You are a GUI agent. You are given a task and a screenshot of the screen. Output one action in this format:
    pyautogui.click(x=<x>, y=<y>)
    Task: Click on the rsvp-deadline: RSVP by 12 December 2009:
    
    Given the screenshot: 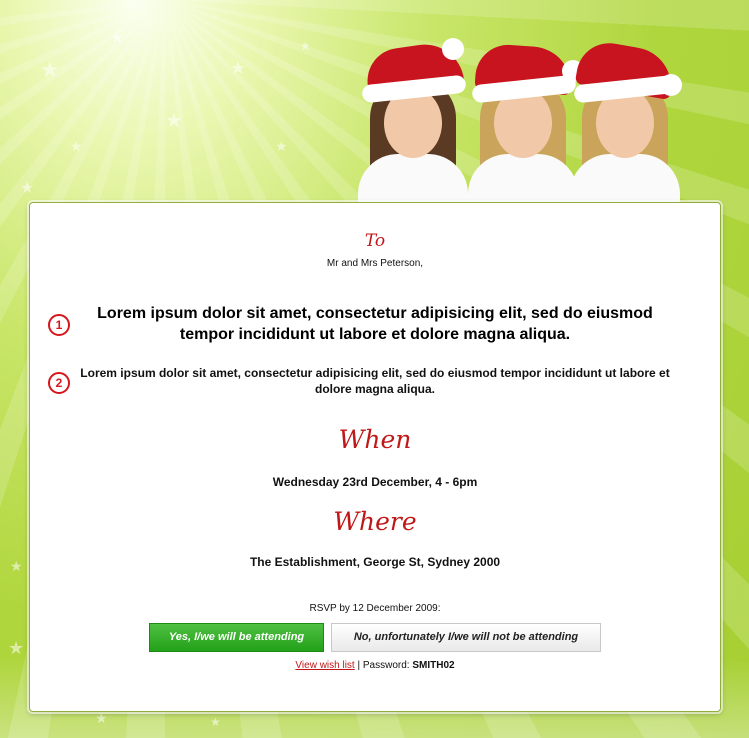 What is the action you would take?
    pyautogui.click(x=375, y=608)
    